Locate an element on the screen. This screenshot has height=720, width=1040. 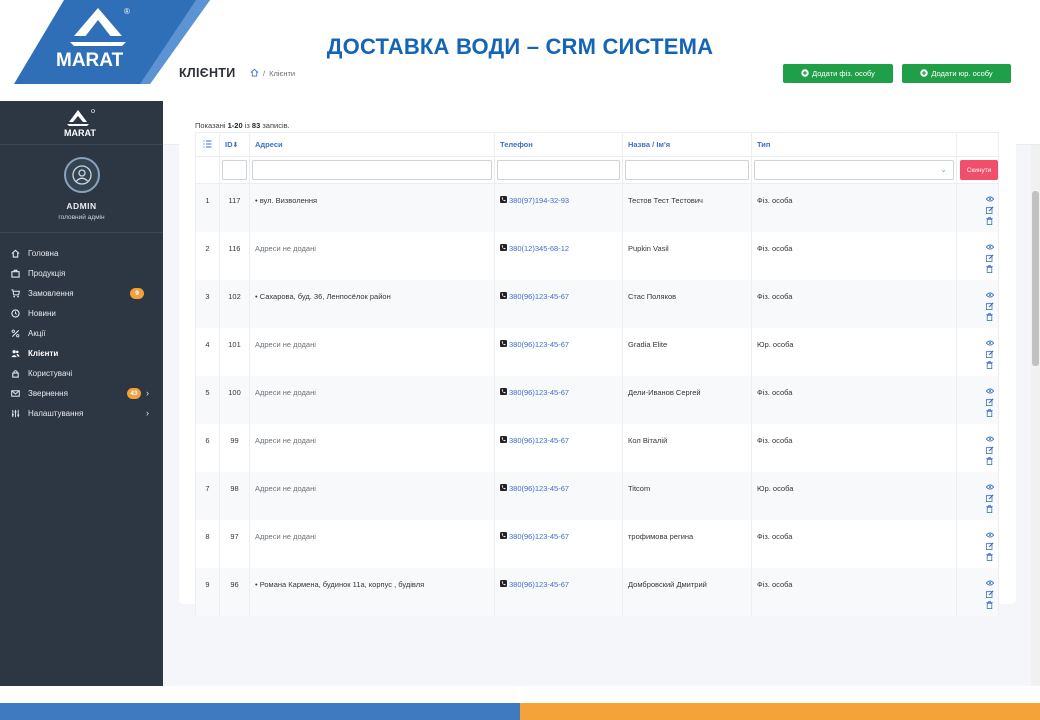
client-phone: 380(97)194-32-93 is located at coordinates (558, 207).